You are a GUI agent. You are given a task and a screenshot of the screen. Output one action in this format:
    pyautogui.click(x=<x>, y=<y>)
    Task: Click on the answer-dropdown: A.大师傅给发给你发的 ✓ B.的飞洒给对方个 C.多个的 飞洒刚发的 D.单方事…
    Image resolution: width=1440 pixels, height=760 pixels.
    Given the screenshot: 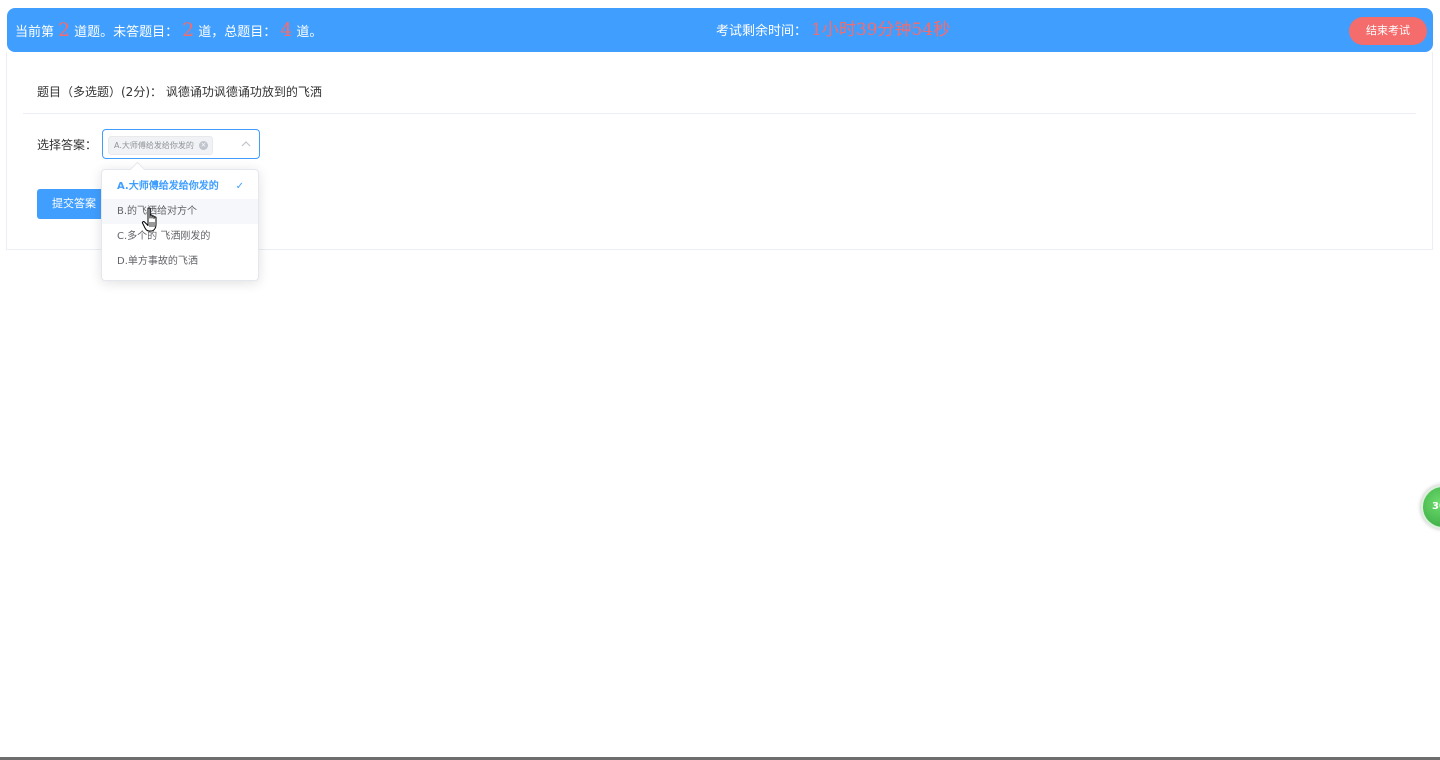 What is the action you would take?
    pyautogui.click(x=180, y=221)
    